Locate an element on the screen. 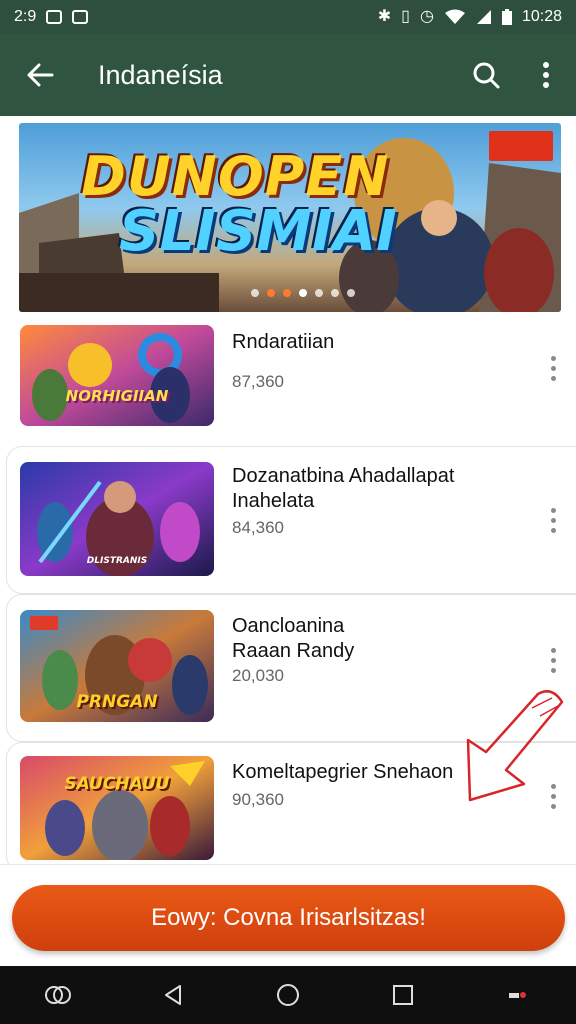  nav-notification-button is located at coordinates (518, 995).